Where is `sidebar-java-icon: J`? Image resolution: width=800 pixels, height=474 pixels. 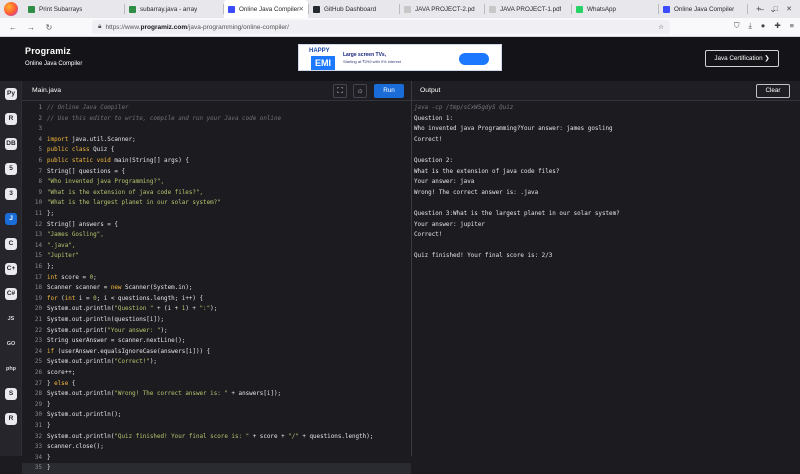 sidebar-java-icon: J is located at coordinates (11, 219).